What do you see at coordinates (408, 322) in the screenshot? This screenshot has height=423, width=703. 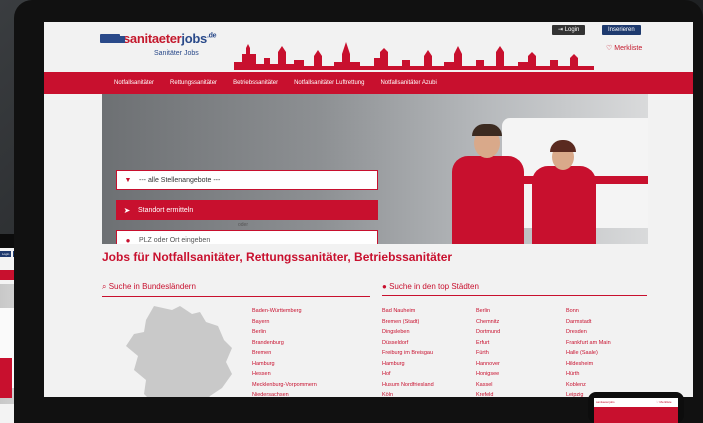 I see `stadt-link: Bremen (Stadt)` at bounding box center [408, 322].